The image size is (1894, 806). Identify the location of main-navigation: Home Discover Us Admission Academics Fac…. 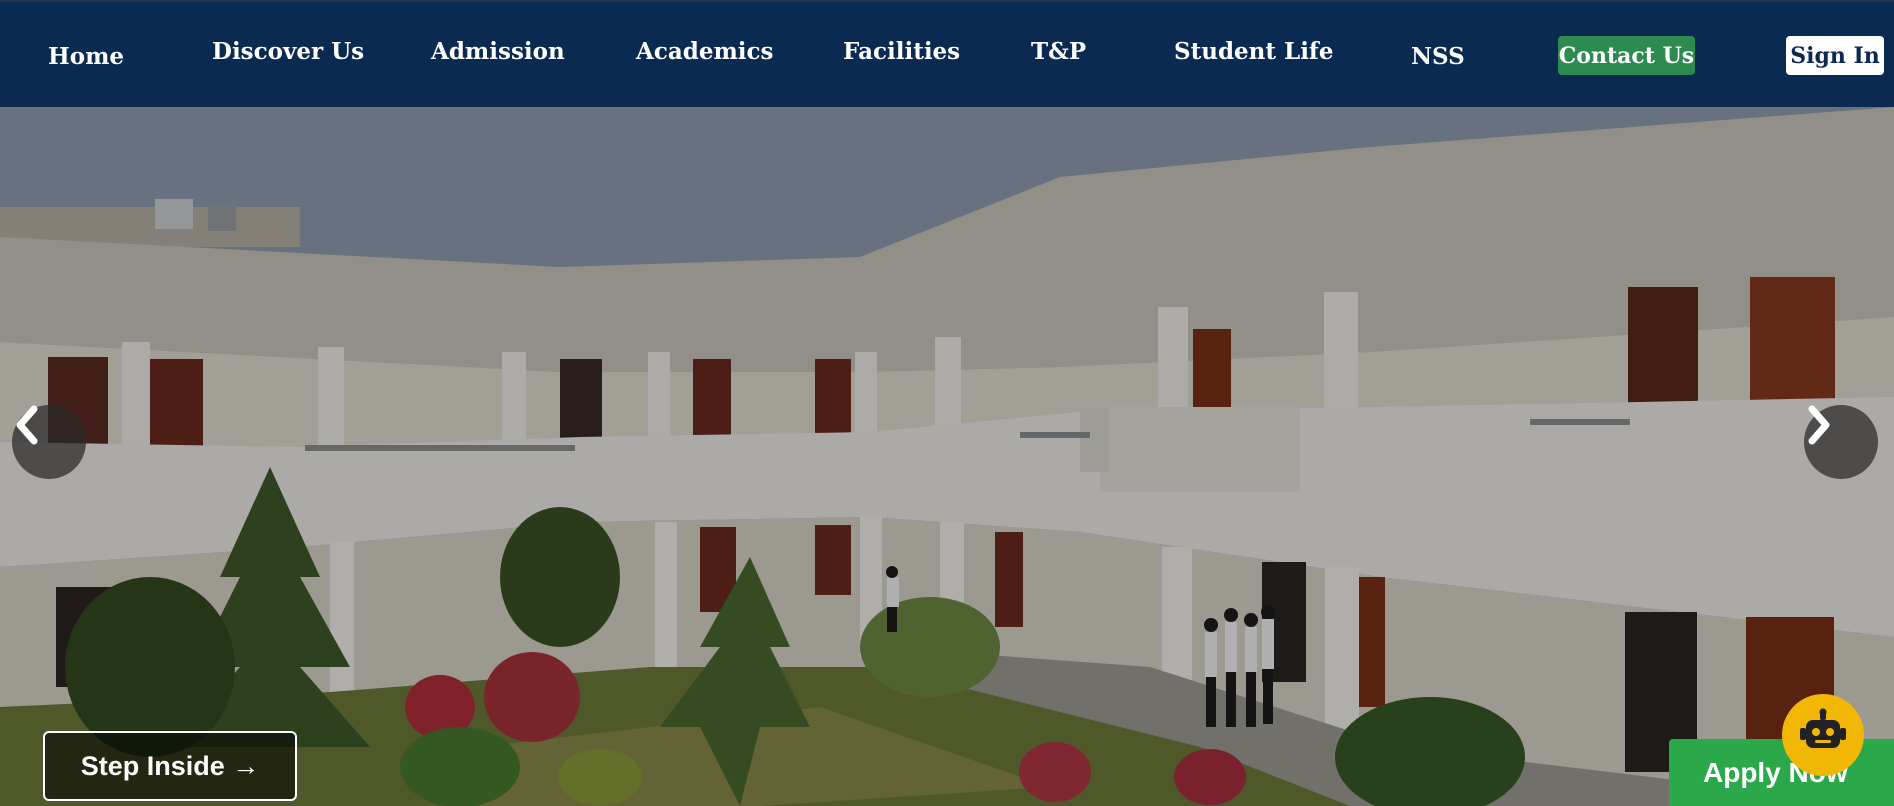
(947, 54).